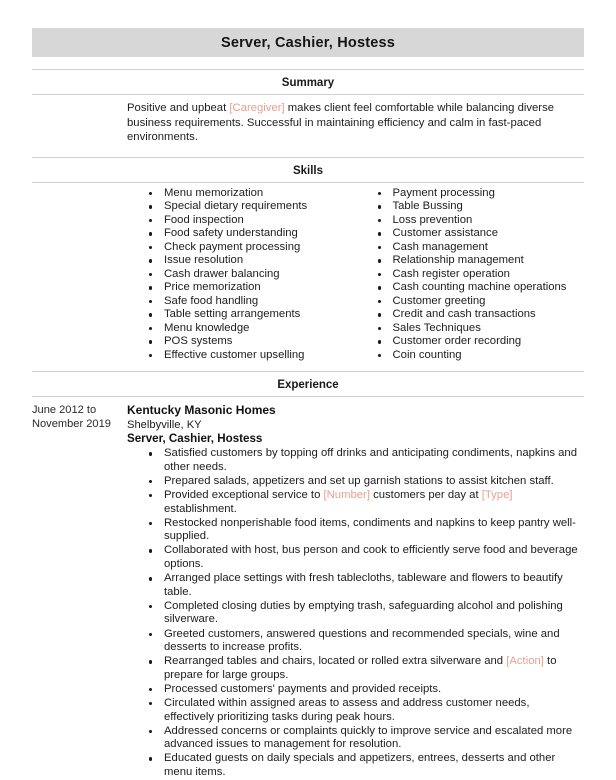 The image size is (616, 780). I want to click on duty-text: establishment., so click(200, 508).